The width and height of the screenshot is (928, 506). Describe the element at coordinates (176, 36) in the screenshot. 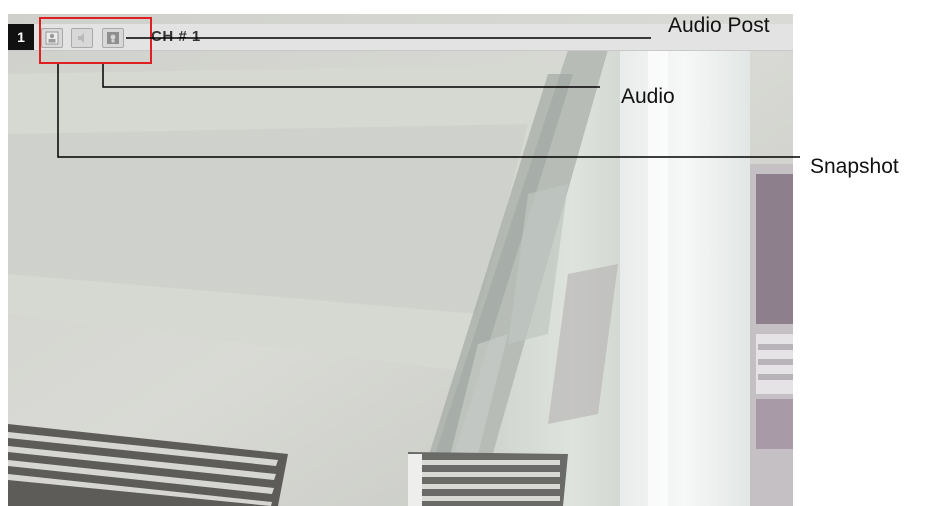

I see `channel-label: CH # 1` at that location.